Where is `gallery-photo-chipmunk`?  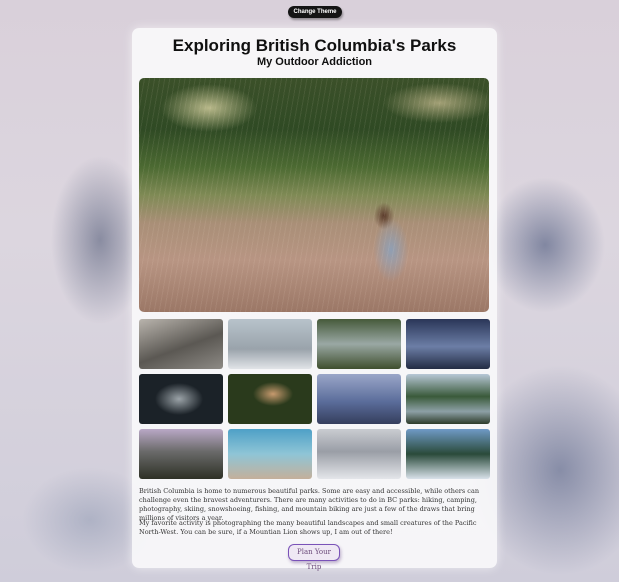 gallery-photo-chipmunk is located at coordinates (270, 454).